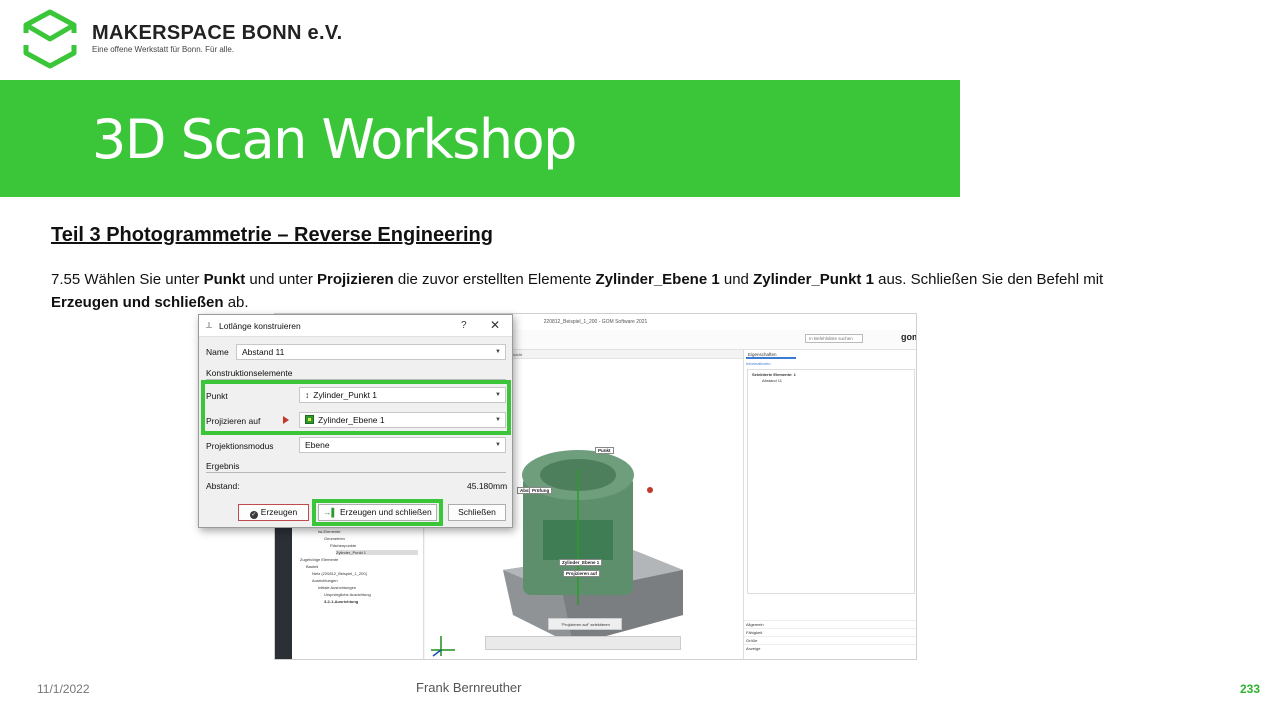 The height and width of the screenshot is (720, 1280). What do you see at coordinates (583, 643) in the screenshot?
I see `viewport-toolbar` at bounding box center [583, 643].